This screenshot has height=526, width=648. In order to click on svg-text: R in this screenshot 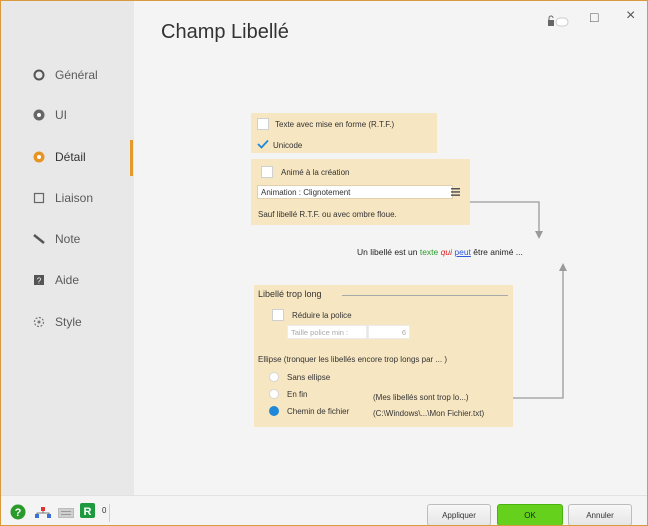, I will do `click(88, 512)`.